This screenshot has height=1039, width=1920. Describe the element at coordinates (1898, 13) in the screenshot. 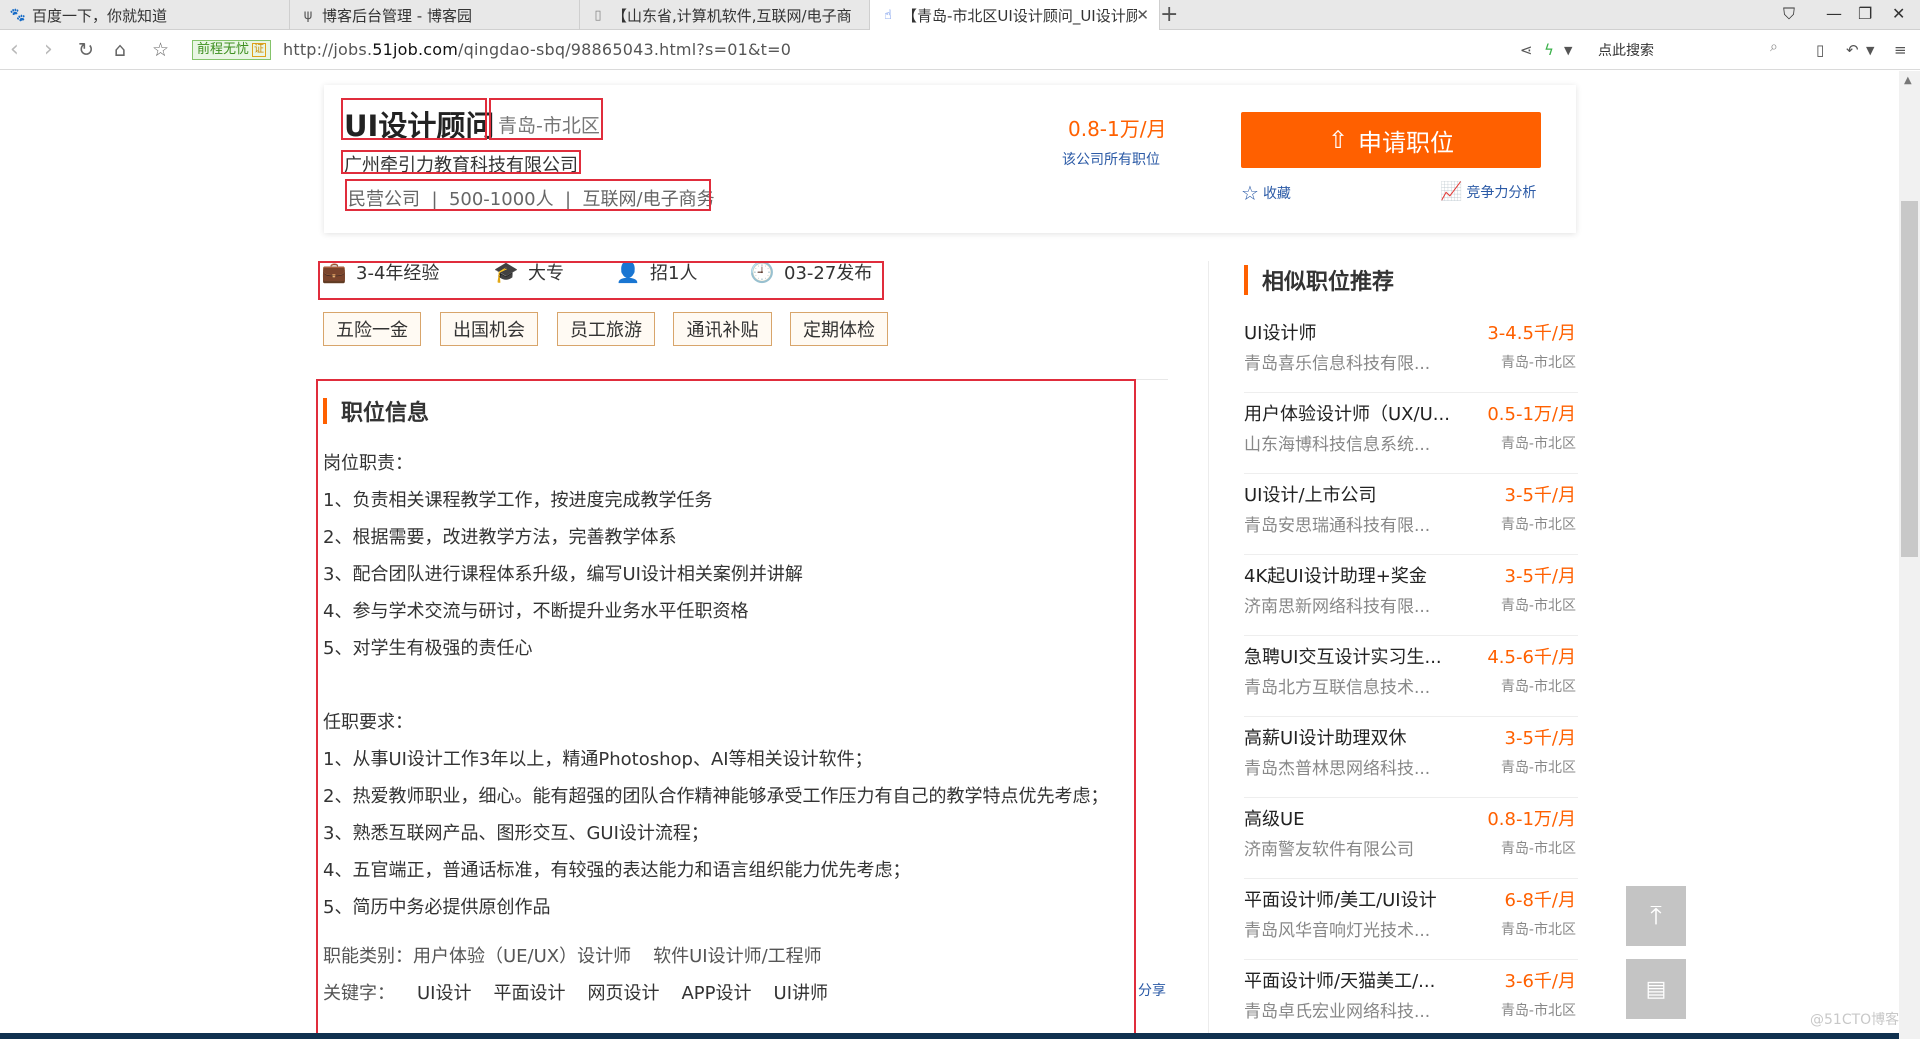

I see `close-window-icon: ✕` at that location.